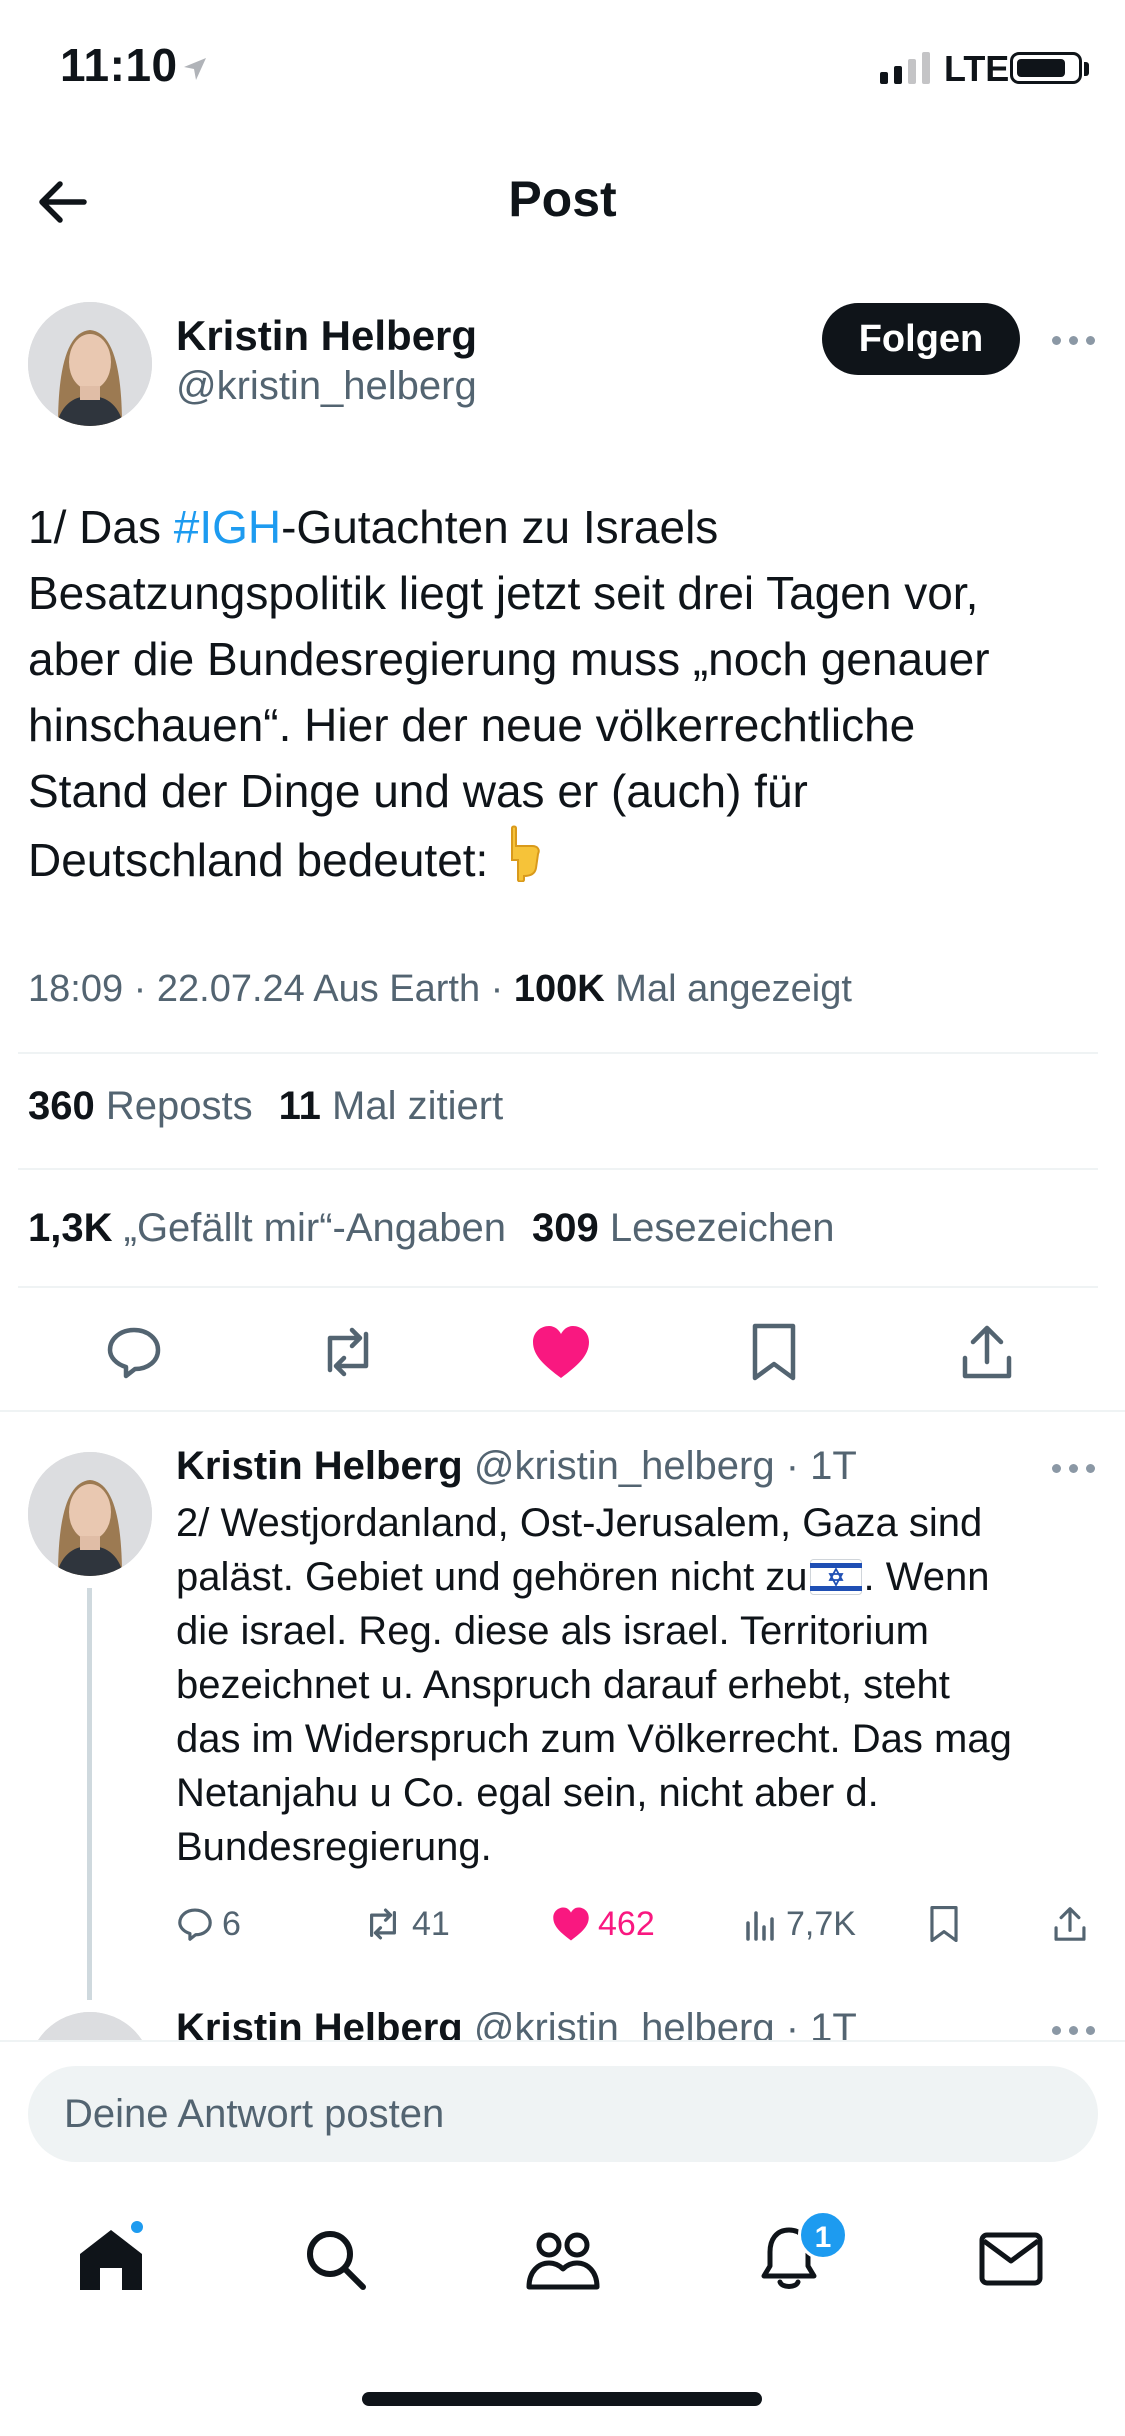 This screenshot has width=1125, height=2436. I want to click on thread-line, so click(89, 1794).